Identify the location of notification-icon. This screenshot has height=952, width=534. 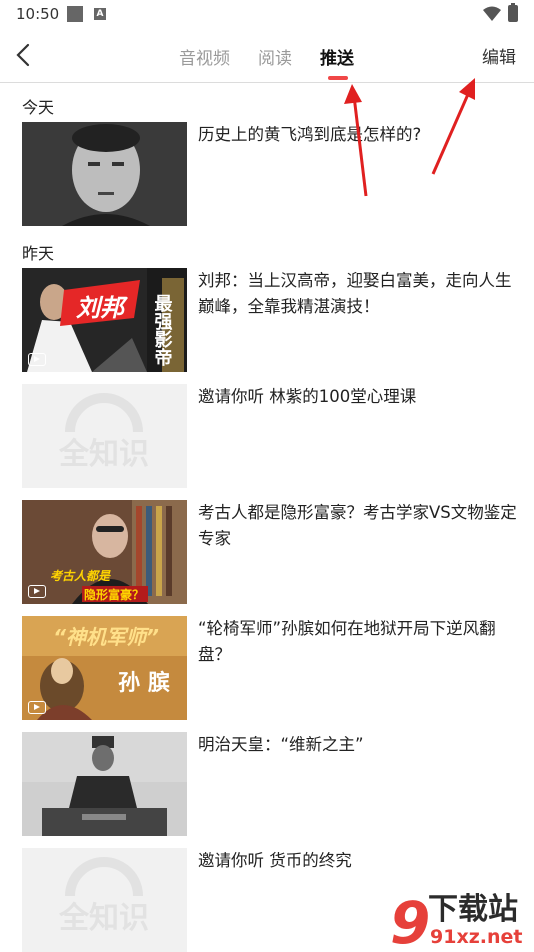
(75, 14).